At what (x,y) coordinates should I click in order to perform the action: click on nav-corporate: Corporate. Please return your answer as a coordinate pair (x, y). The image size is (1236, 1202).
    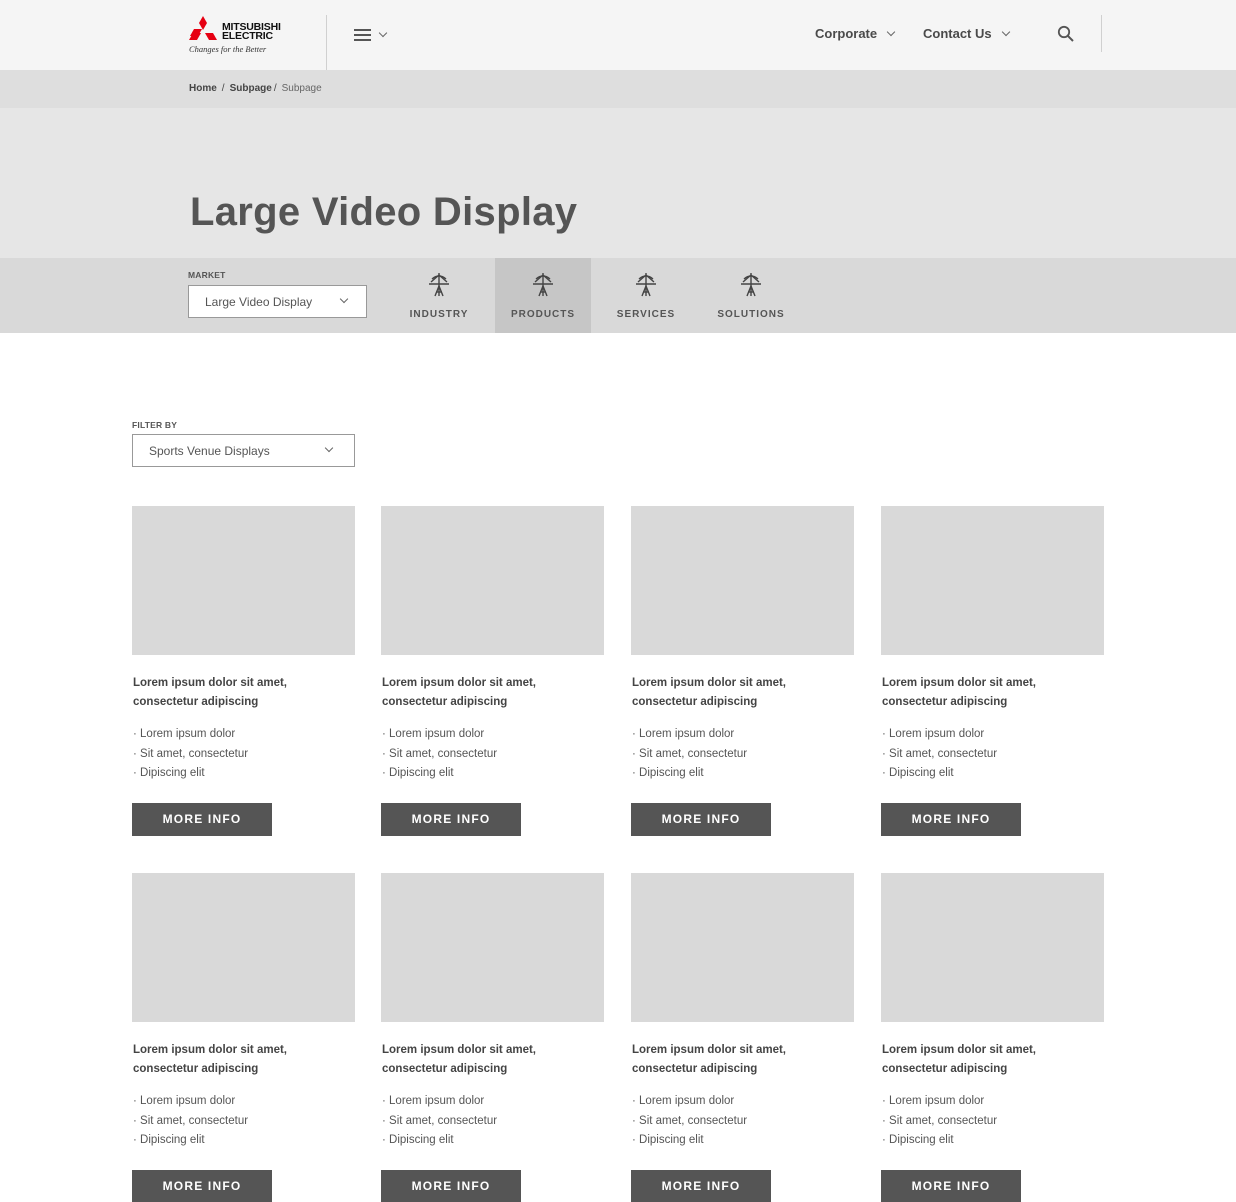
    Looking at the image, I should click on (855, 33).